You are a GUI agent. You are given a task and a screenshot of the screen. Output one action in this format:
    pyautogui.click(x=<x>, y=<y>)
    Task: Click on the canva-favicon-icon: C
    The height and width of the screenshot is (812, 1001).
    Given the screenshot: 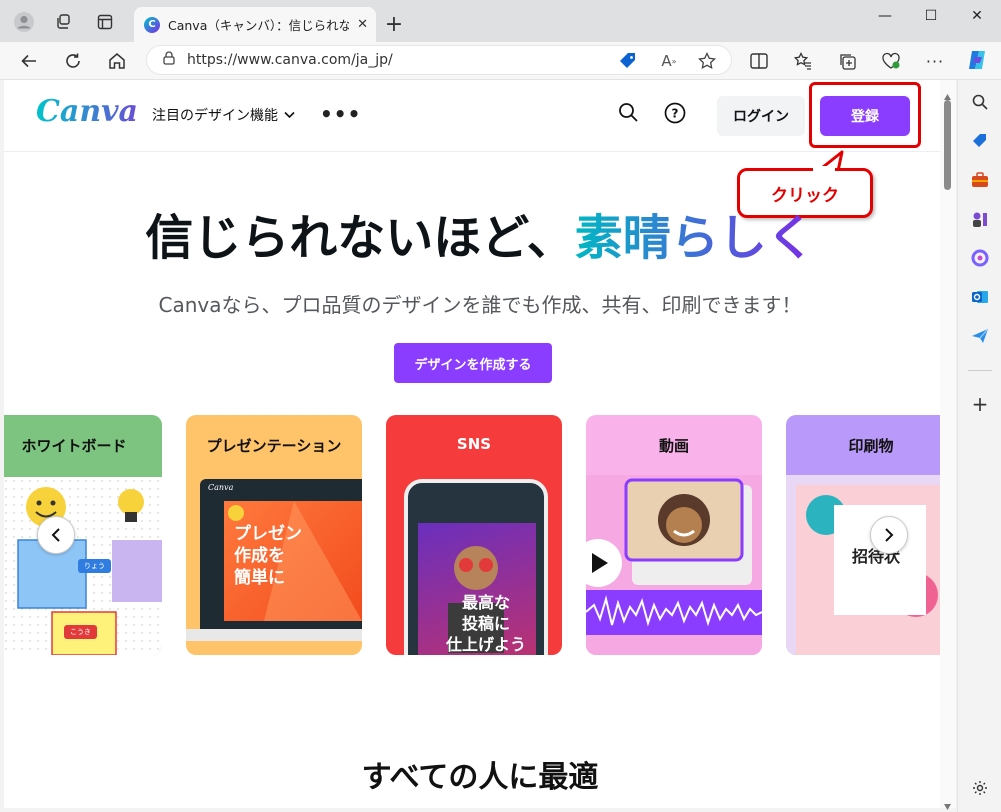 What is the action you would take?
    pyautogui.click(x=152, y=24)
    